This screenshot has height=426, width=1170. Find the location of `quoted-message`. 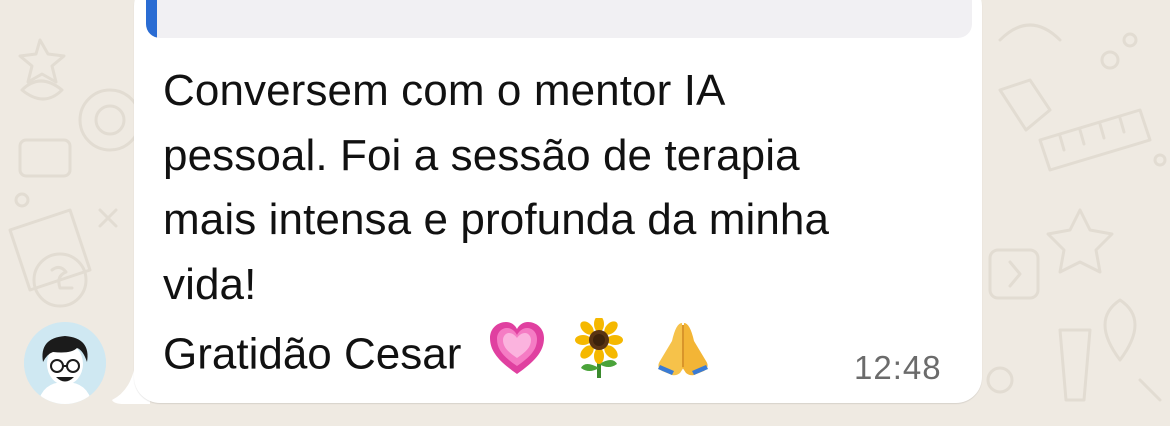

quoted-message is located at coordinates (559, 19).